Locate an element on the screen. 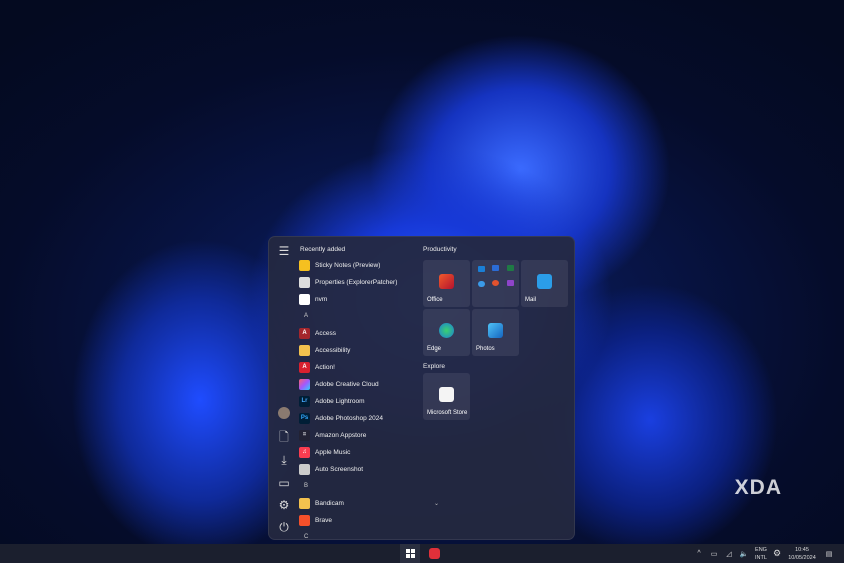 This screenshot has height=563, width=844. settings-icon: ⚙ is located at coordinates (284, 505).